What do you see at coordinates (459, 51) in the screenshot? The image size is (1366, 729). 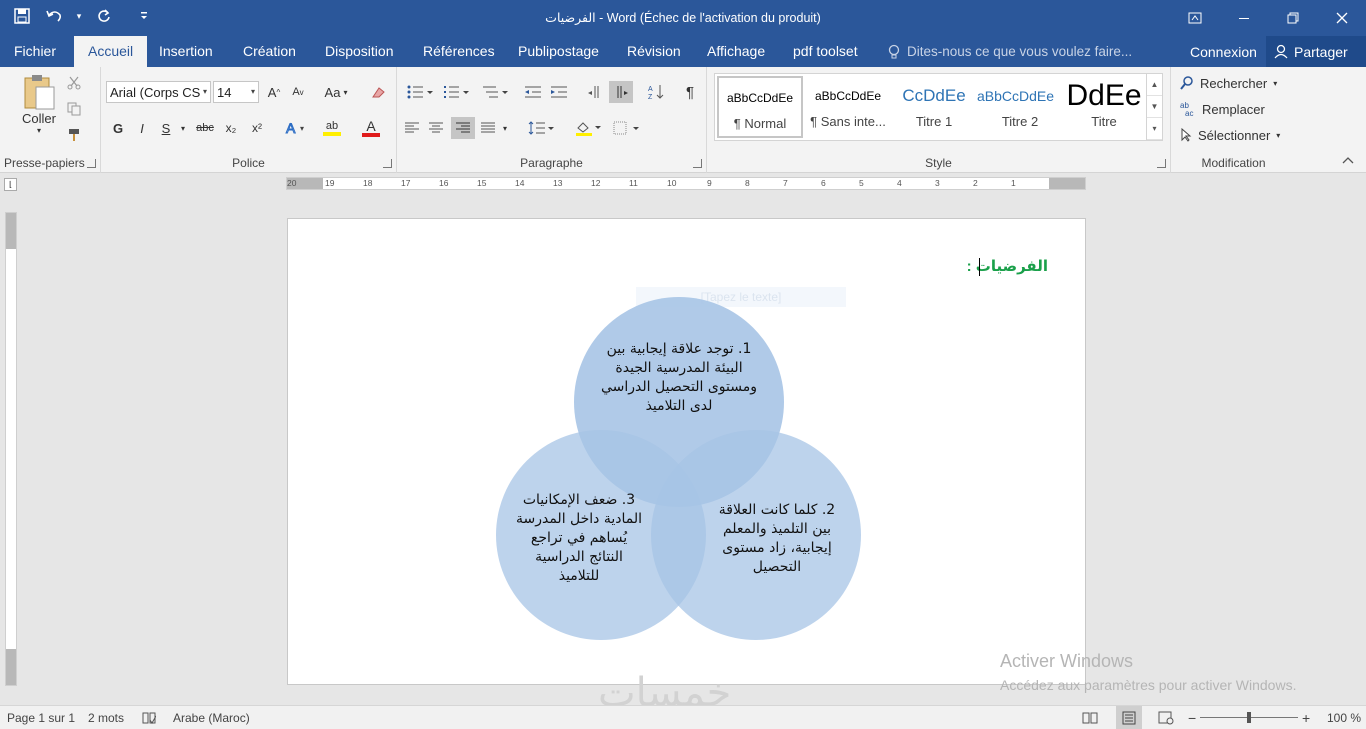 I see `tab-references: Références` at bounding box center [459, 51].